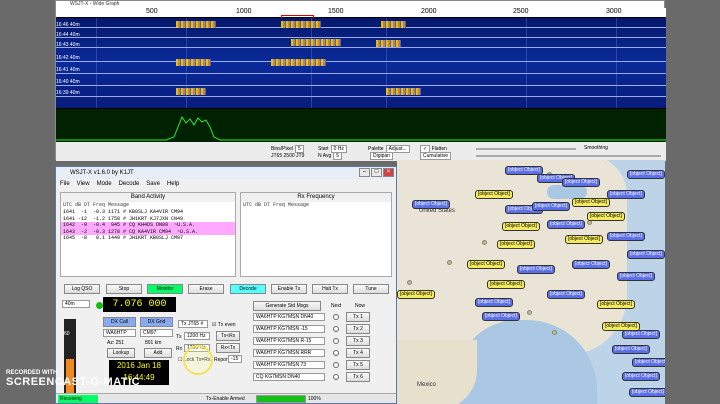 The image size is (720, 404). I want to click on menu-mode: Mode, so click(104, 184).